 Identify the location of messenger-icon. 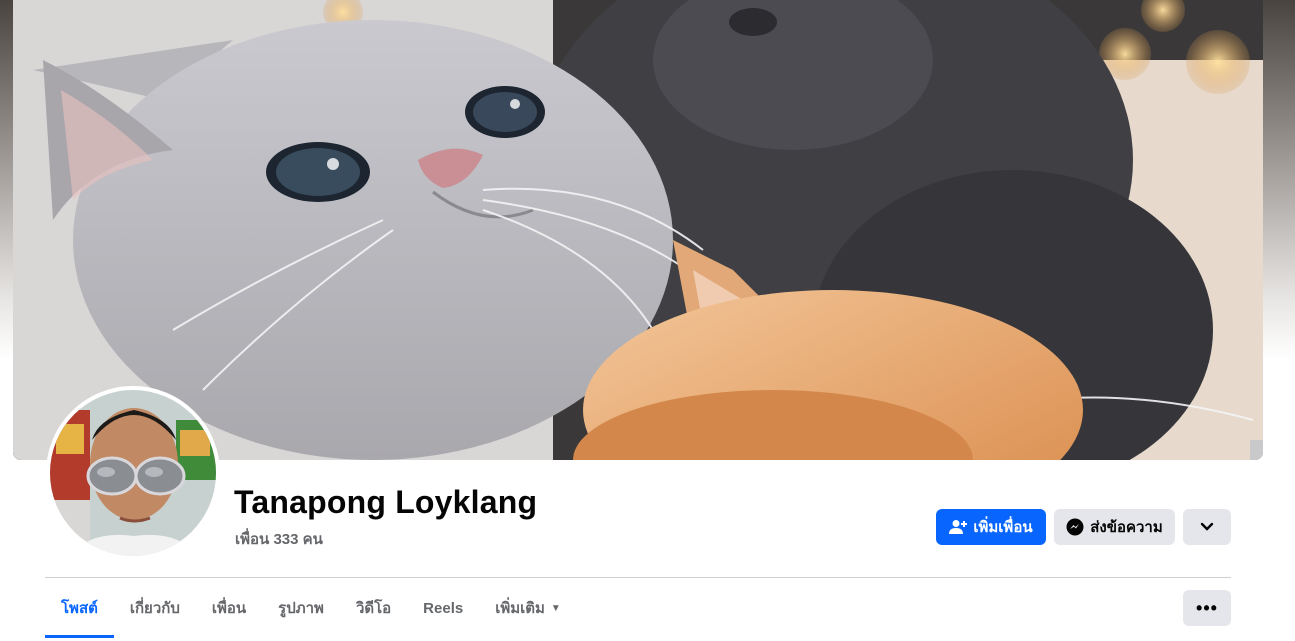
(1075, 527).